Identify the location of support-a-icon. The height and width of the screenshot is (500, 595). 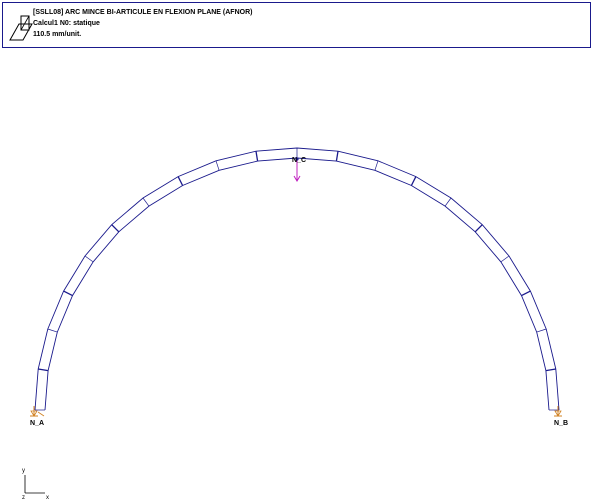
(37, 411).